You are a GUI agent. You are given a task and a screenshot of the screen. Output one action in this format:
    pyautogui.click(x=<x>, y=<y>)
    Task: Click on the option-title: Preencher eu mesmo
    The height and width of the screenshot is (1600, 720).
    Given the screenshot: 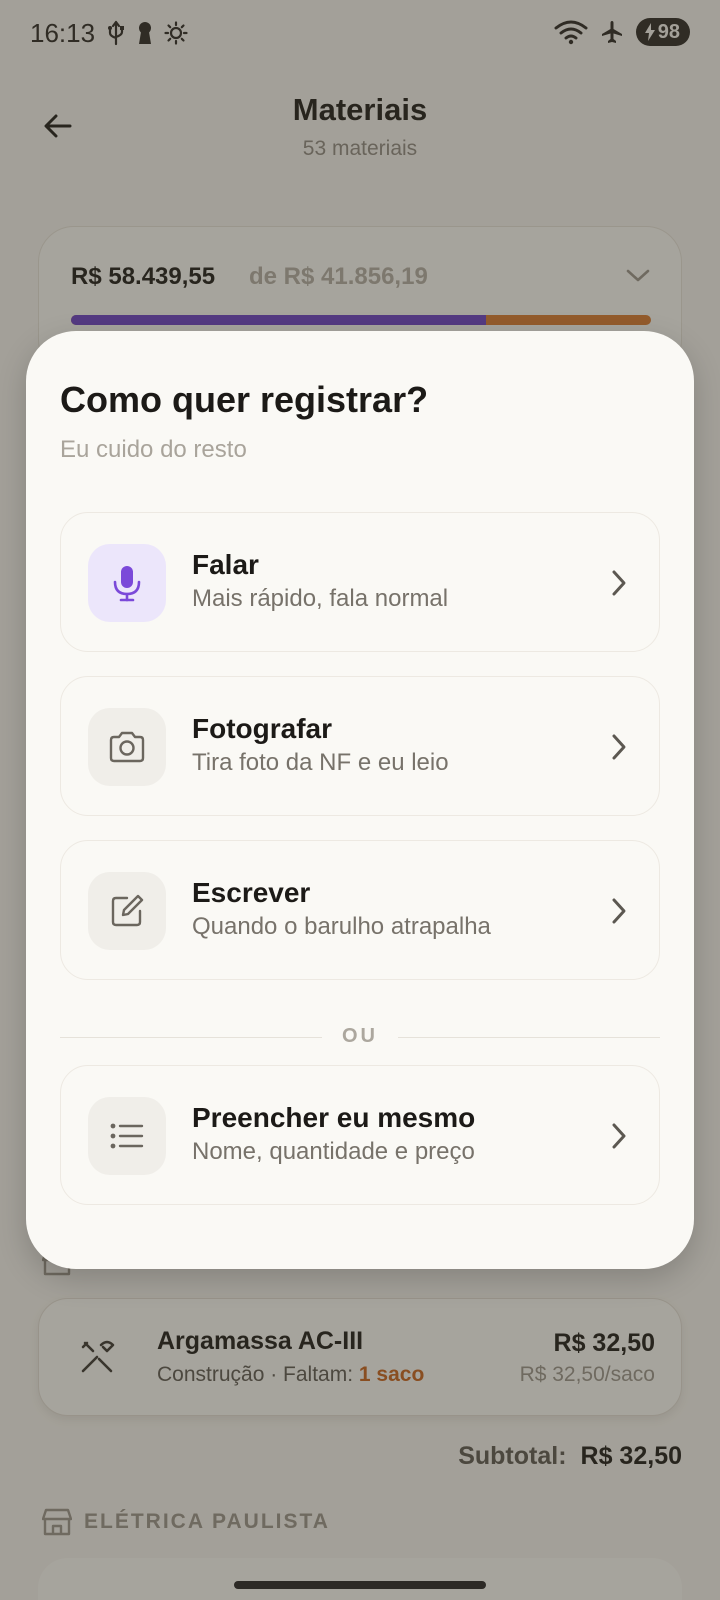 What is the action you would take?
    pyautogui.click(x=334, y=1117)
    